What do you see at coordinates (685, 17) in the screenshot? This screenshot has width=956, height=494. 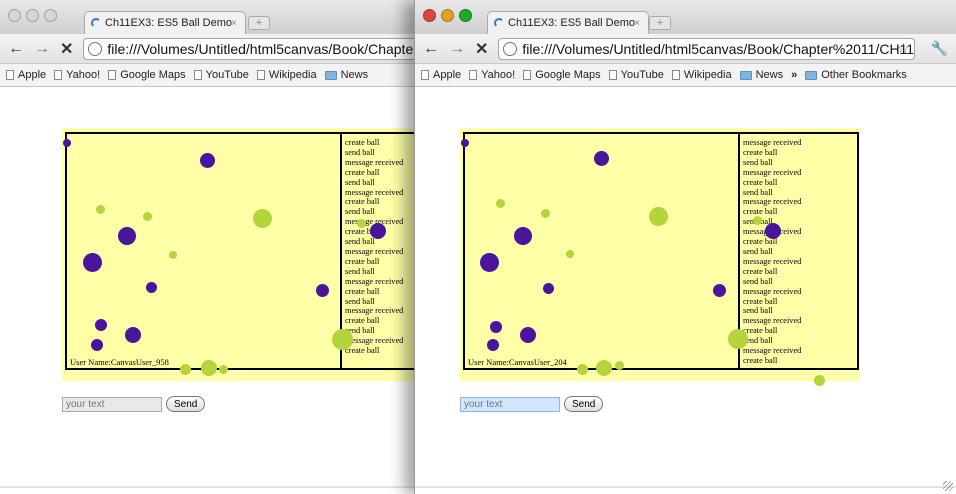 I see `title-bar: Ch11EX3: ES5 Ball Demo × +` at bounding box center [685, 17].